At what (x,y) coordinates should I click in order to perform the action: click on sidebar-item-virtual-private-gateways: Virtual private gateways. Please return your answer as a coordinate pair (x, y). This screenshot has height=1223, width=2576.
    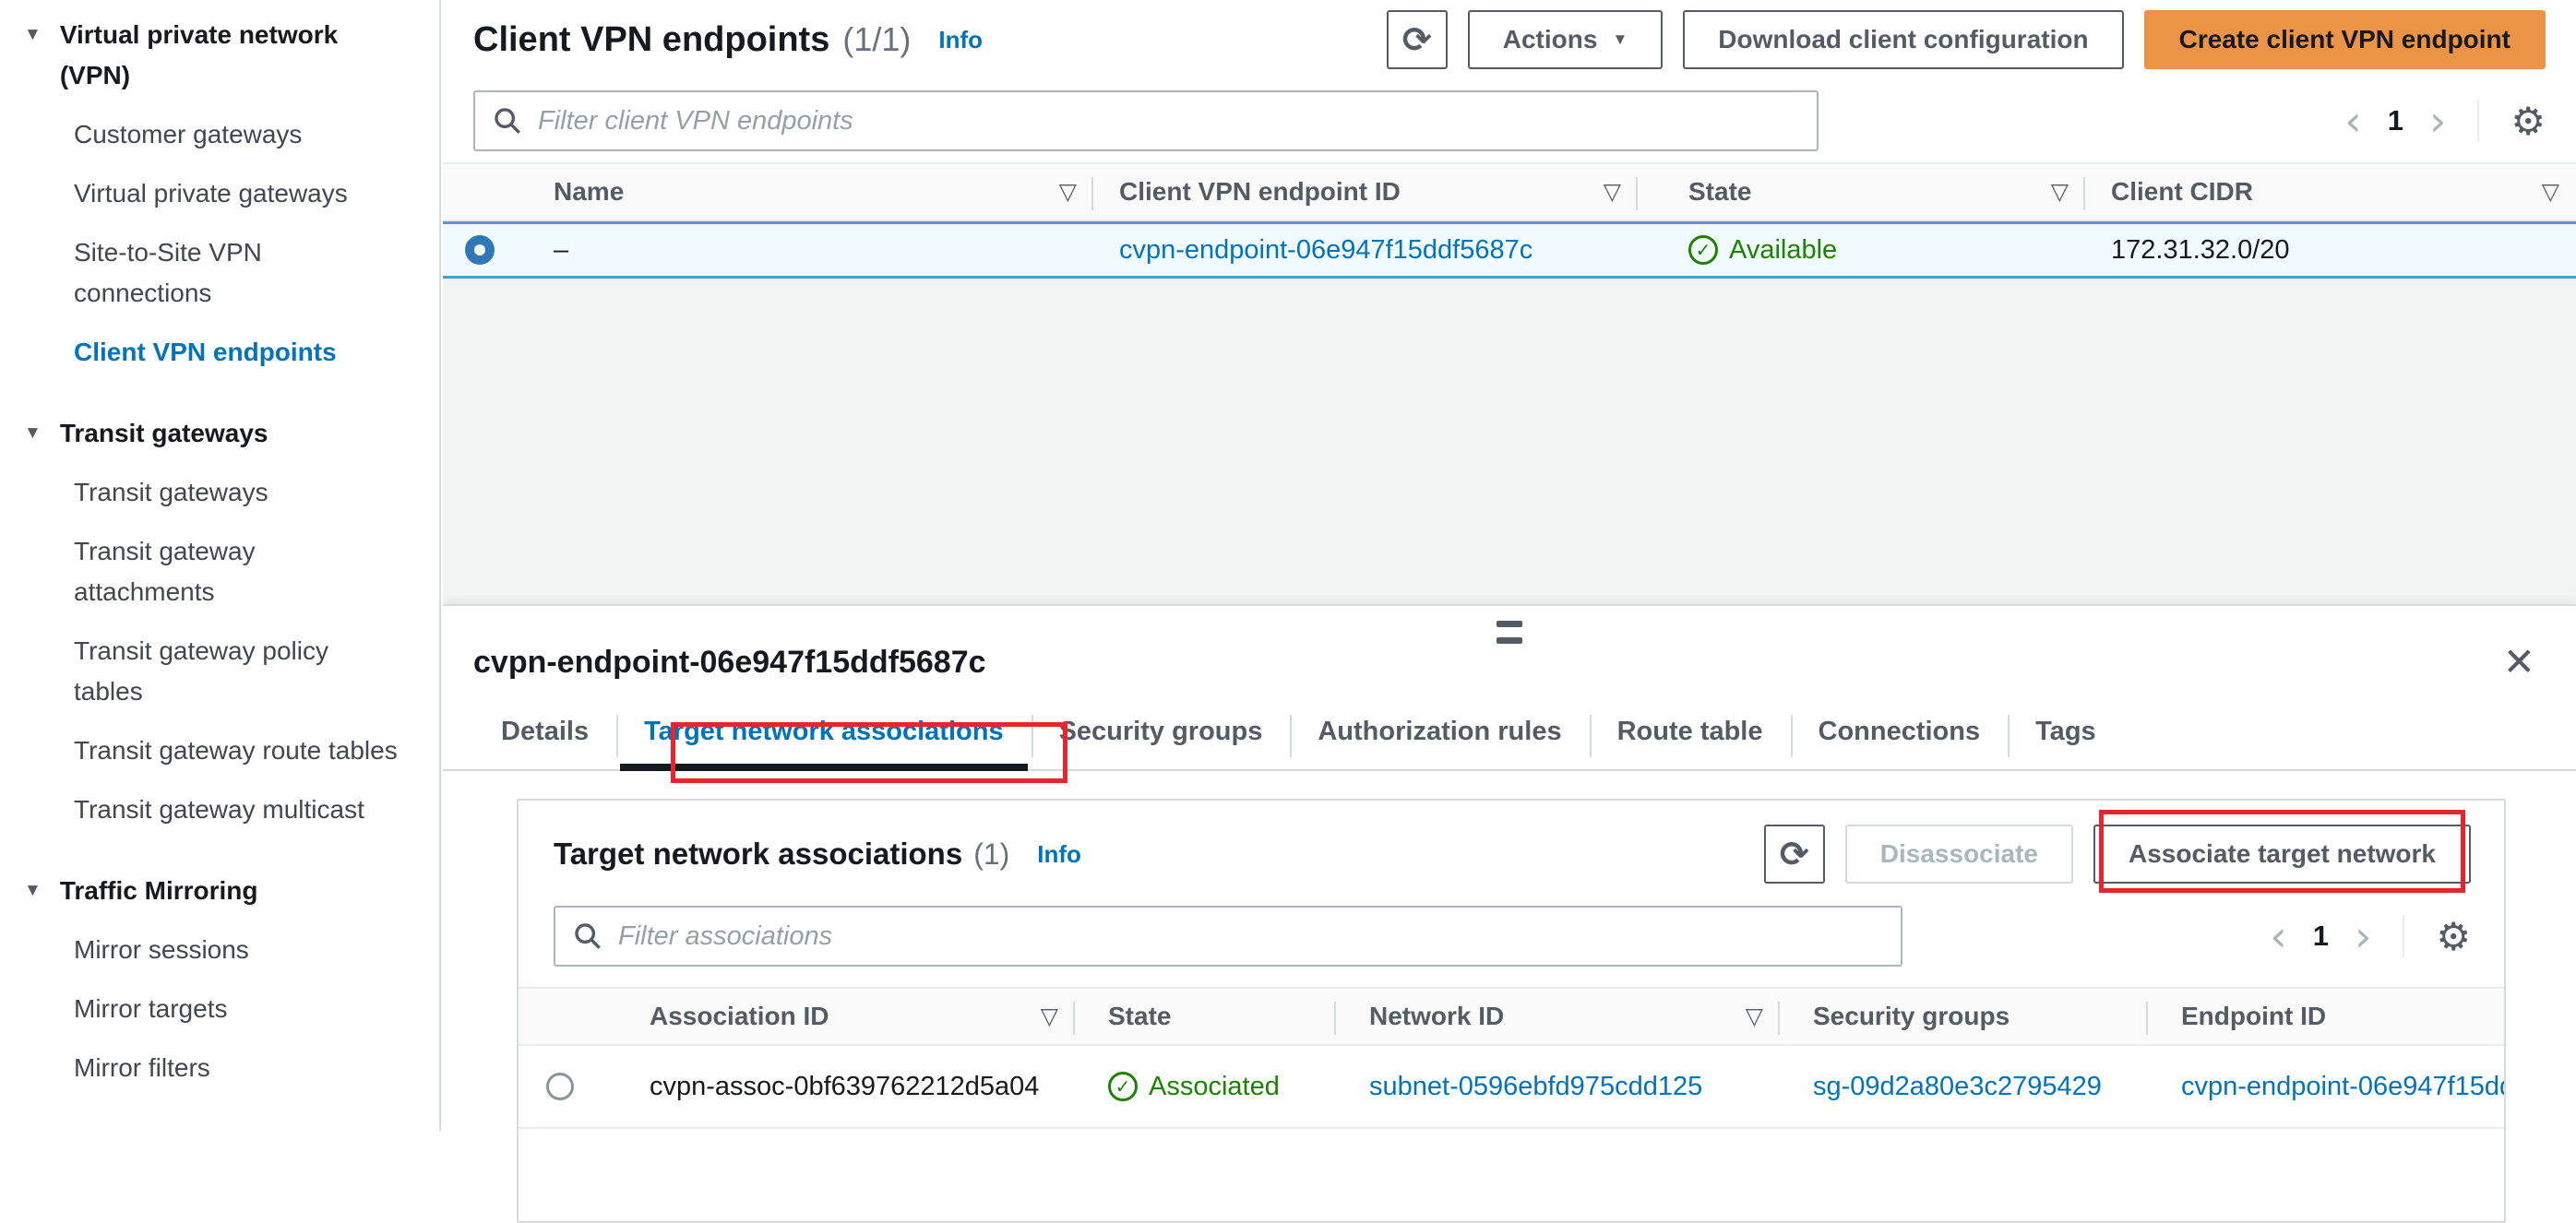
    Looking at the image, I should click on (238, 193).